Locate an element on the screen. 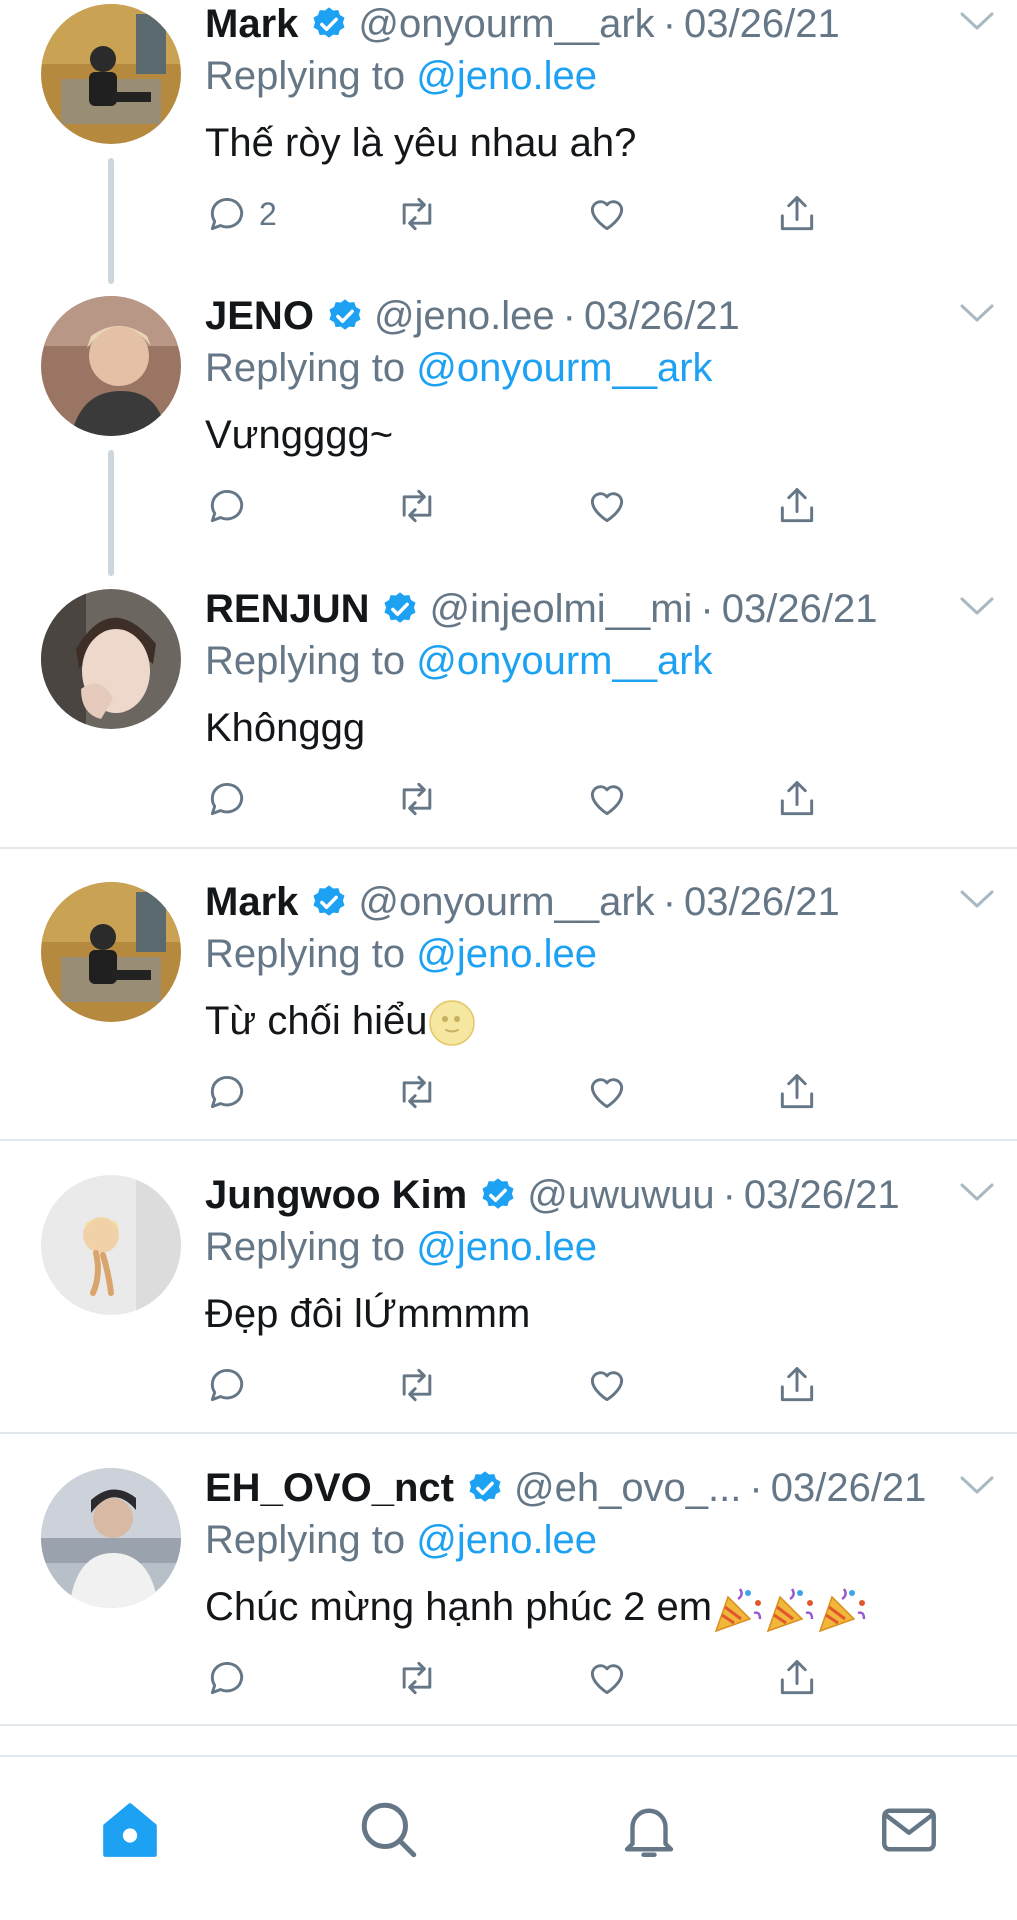 The image size is (1017, 1920). tweet-text: Khônggg is located at coordinates (285, 728).